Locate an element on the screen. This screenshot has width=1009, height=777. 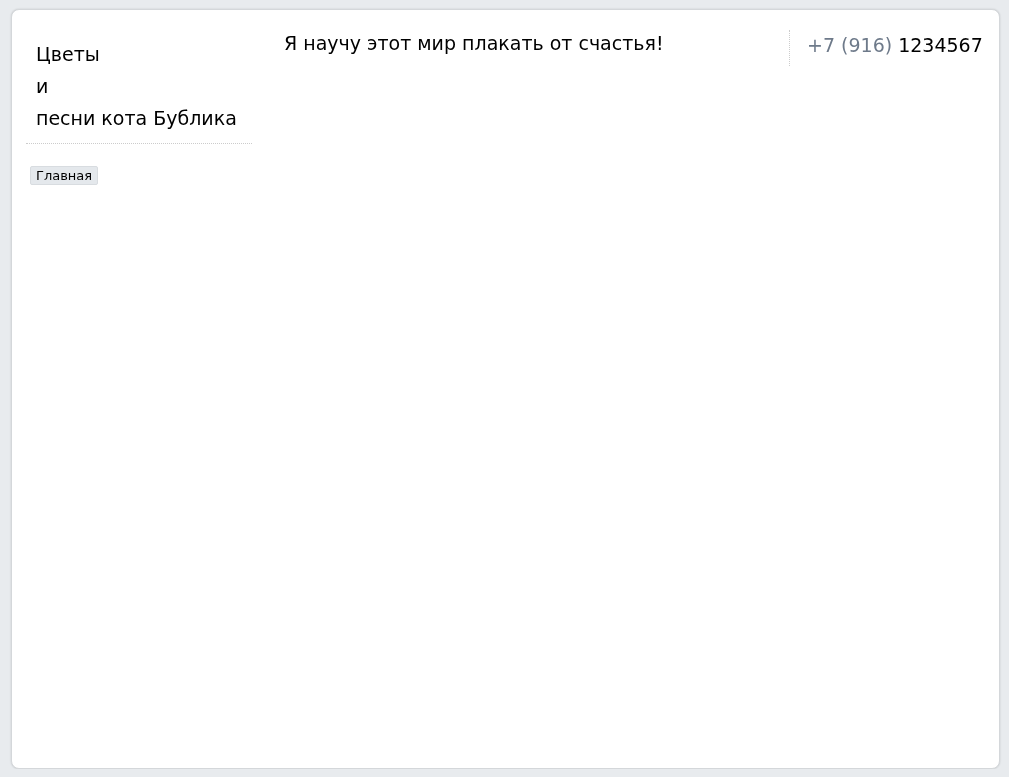
nav-link: Главная is located at coordinates (64, 175).